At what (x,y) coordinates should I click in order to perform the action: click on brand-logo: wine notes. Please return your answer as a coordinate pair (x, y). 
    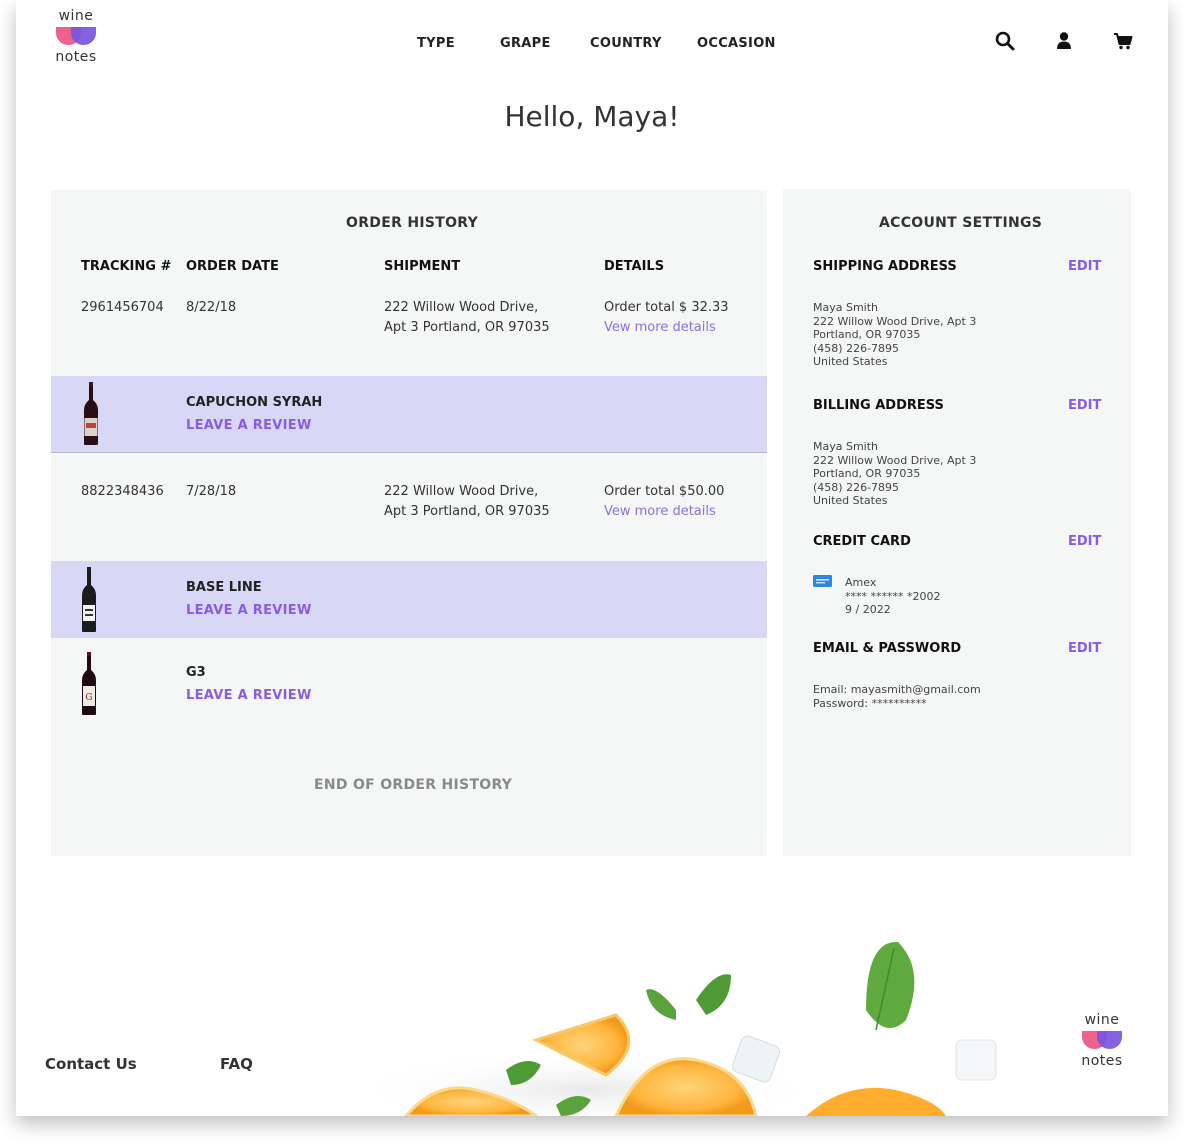
    Looking at the image, I should click on (76, 36).